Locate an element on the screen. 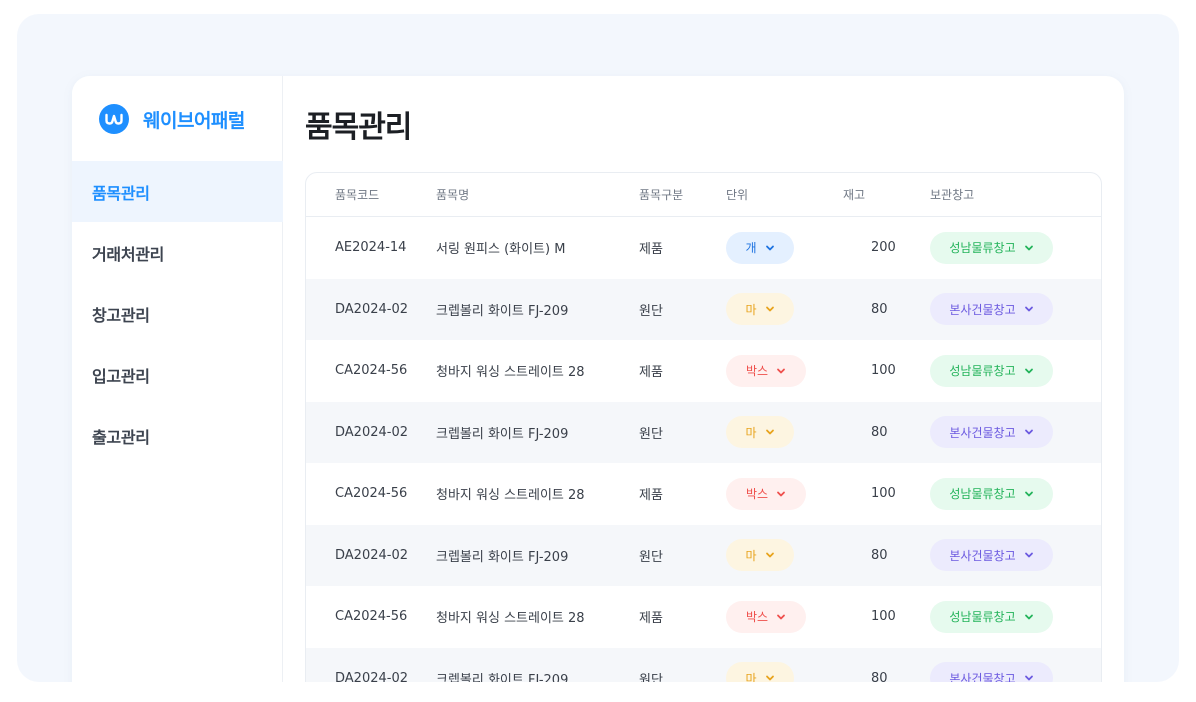  w-glyph-icon is located at coordinates (114, 119).